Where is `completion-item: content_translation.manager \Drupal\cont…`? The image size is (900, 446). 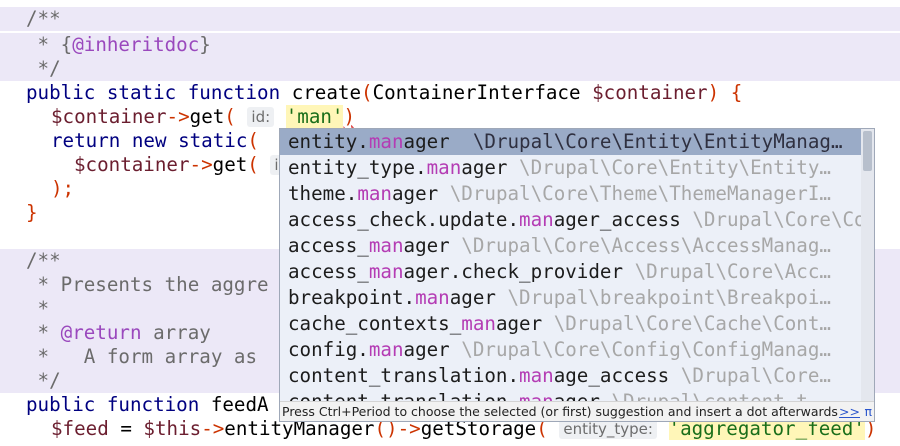
completion-item: content_translation.manager \Drupal\cont… is located at coordinates (571, 395).